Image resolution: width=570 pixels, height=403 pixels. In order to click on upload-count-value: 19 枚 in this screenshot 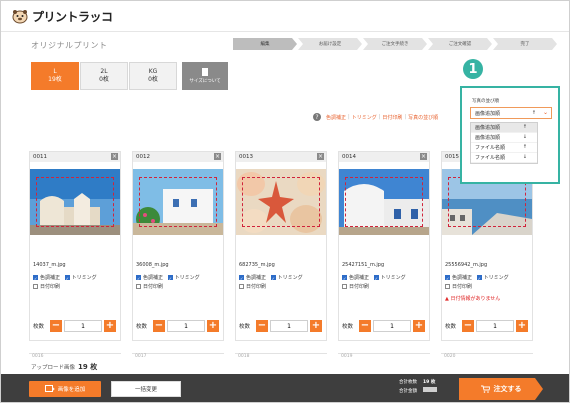, I will do `click(88, 367)`.